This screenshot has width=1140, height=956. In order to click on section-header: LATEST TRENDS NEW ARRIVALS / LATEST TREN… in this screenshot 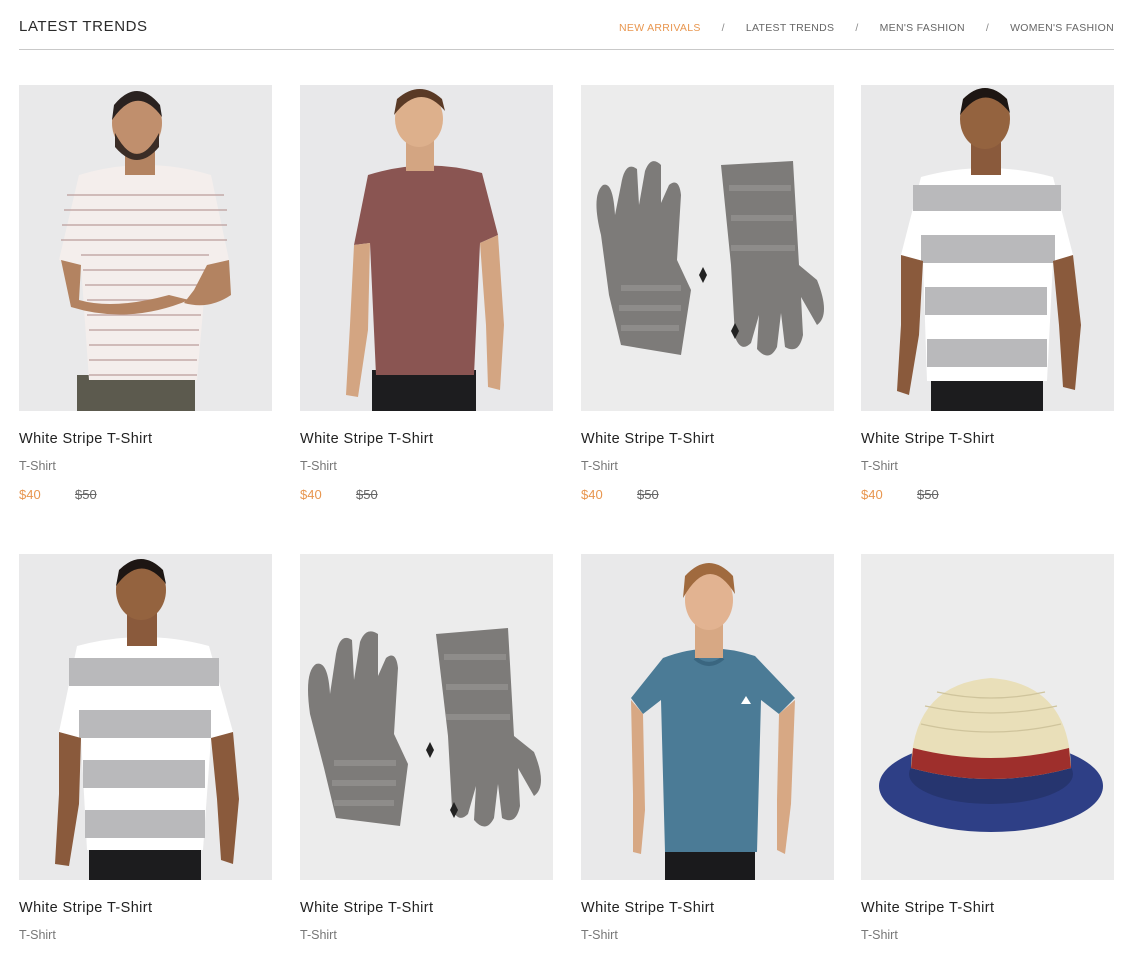, I will do `click(566, 25)`.